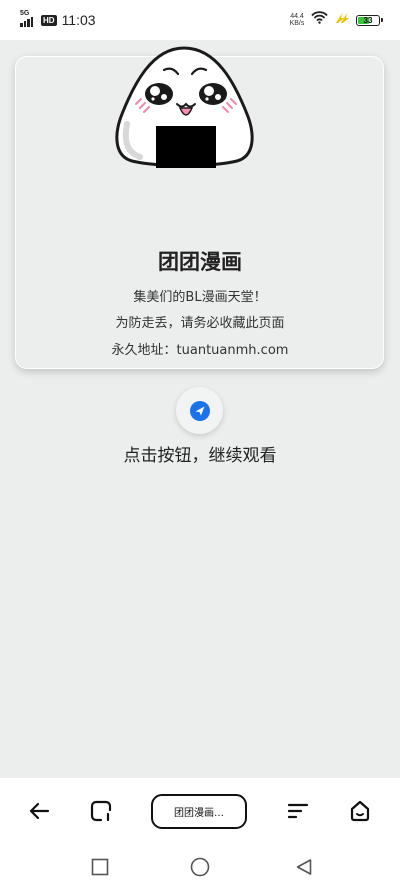  I want to click on charging-icon, so click(342, 20).